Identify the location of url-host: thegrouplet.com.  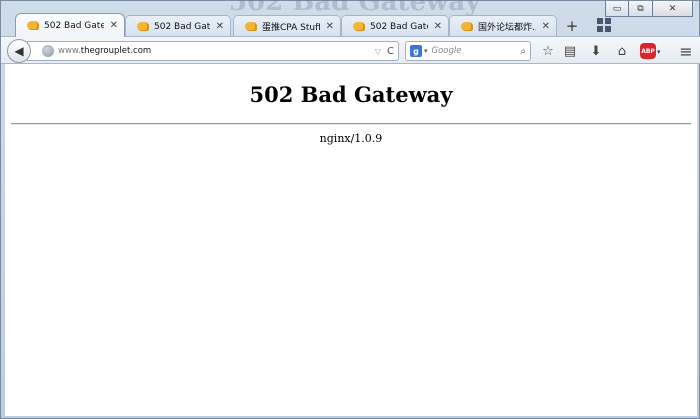
(116, 51).